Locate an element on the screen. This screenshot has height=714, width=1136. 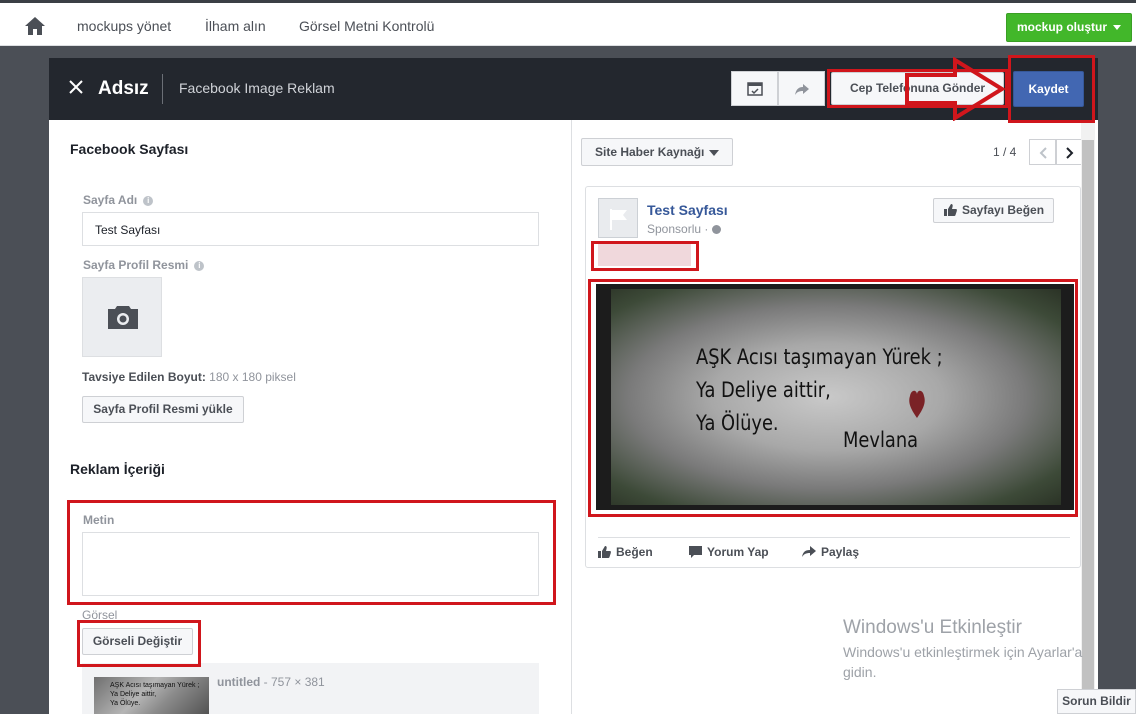
close-icon is located at coordinates (76, 87).